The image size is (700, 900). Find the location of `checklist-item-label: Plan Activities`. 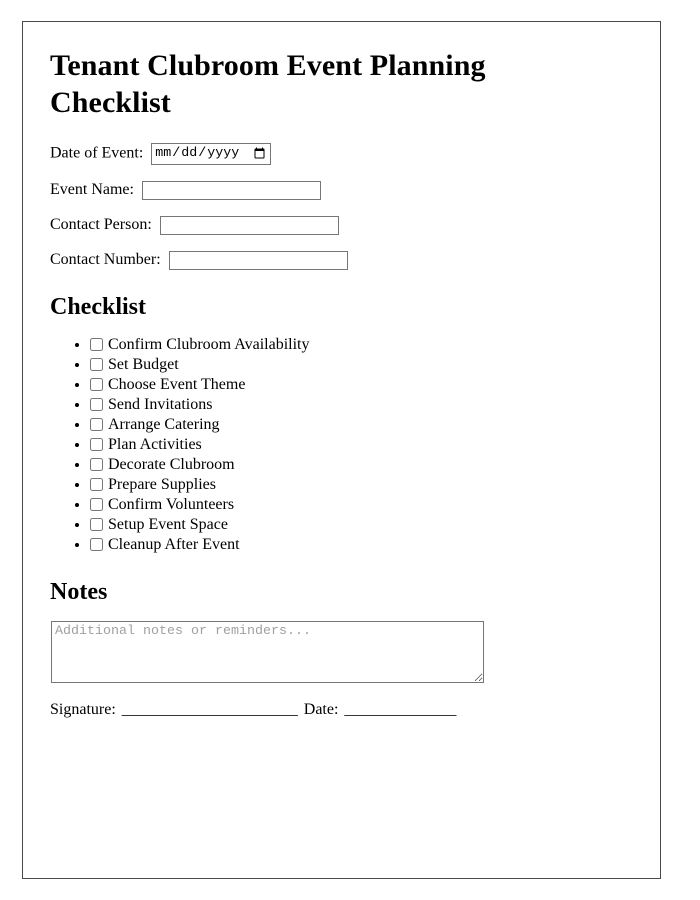

checklist-item-label: Plan Activities is located at coordinates (155, 445).